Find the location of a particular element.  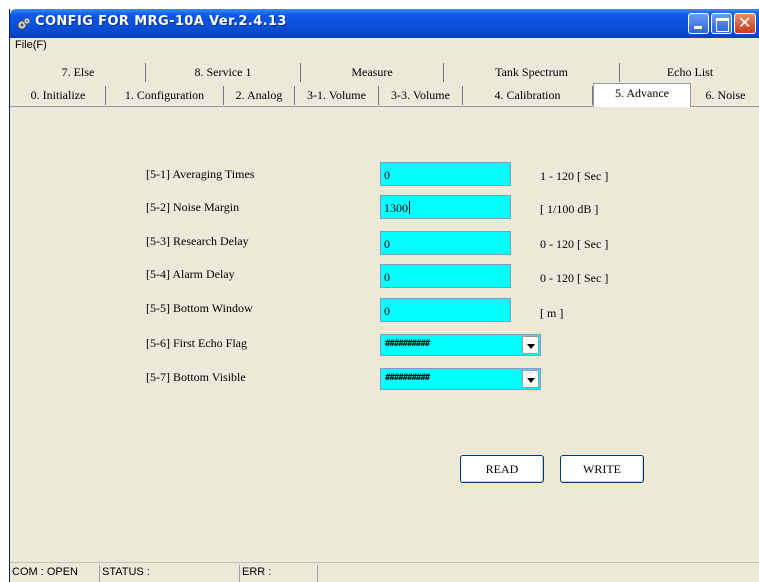

tab-service-1: 8. Service 1 is located at coordinates (223, 72).